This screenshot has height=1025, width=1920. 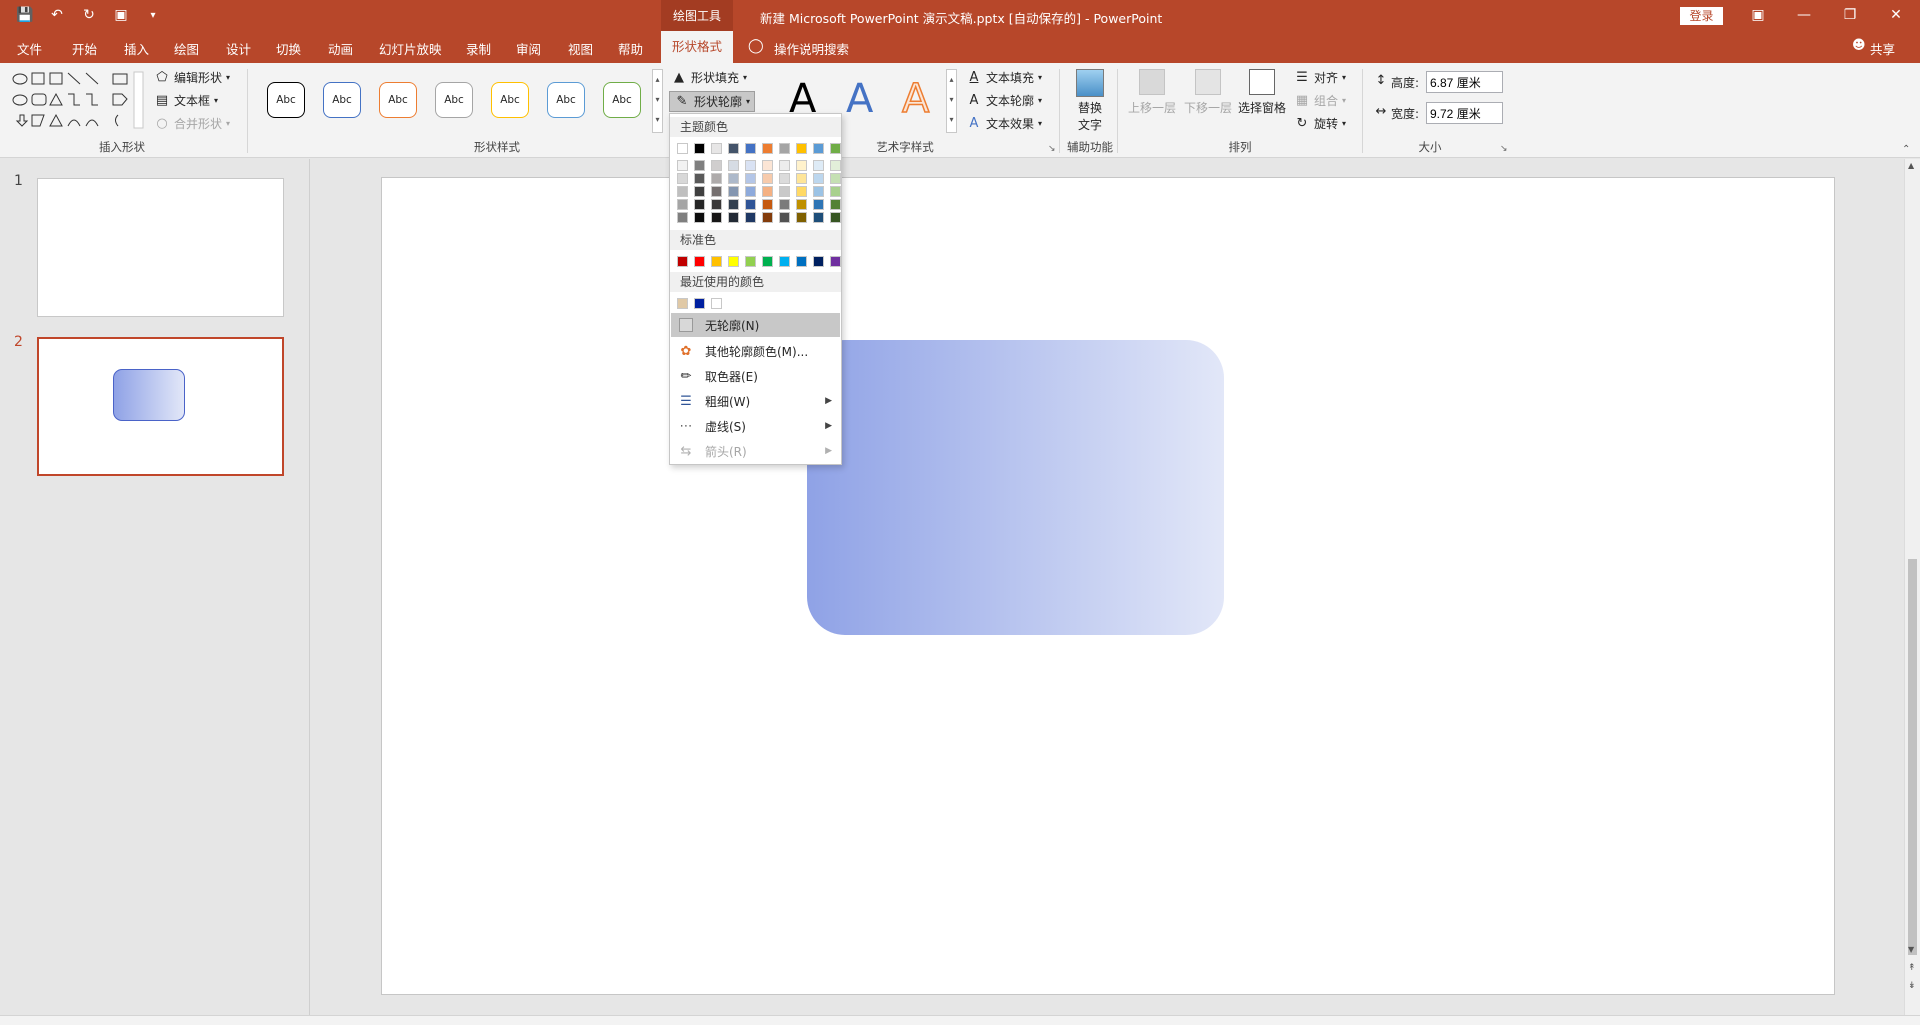 What do you see at coordinates (755, 401) in the screenshot?
I see `weight-item: ☰ 粗细(W) ▶` at bounding box center [755, 401].